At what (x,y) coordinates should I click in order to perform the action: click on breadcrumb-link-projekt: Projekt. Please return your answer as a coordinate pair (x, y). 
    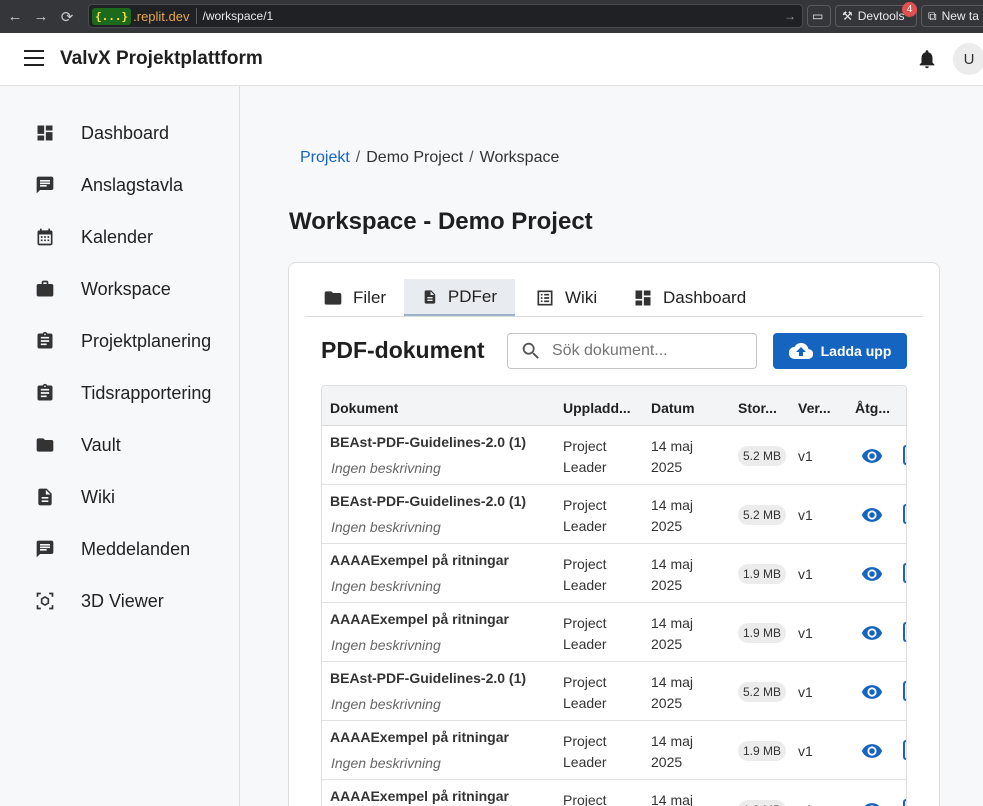
    Looking at the image, I should click on (325, 157).